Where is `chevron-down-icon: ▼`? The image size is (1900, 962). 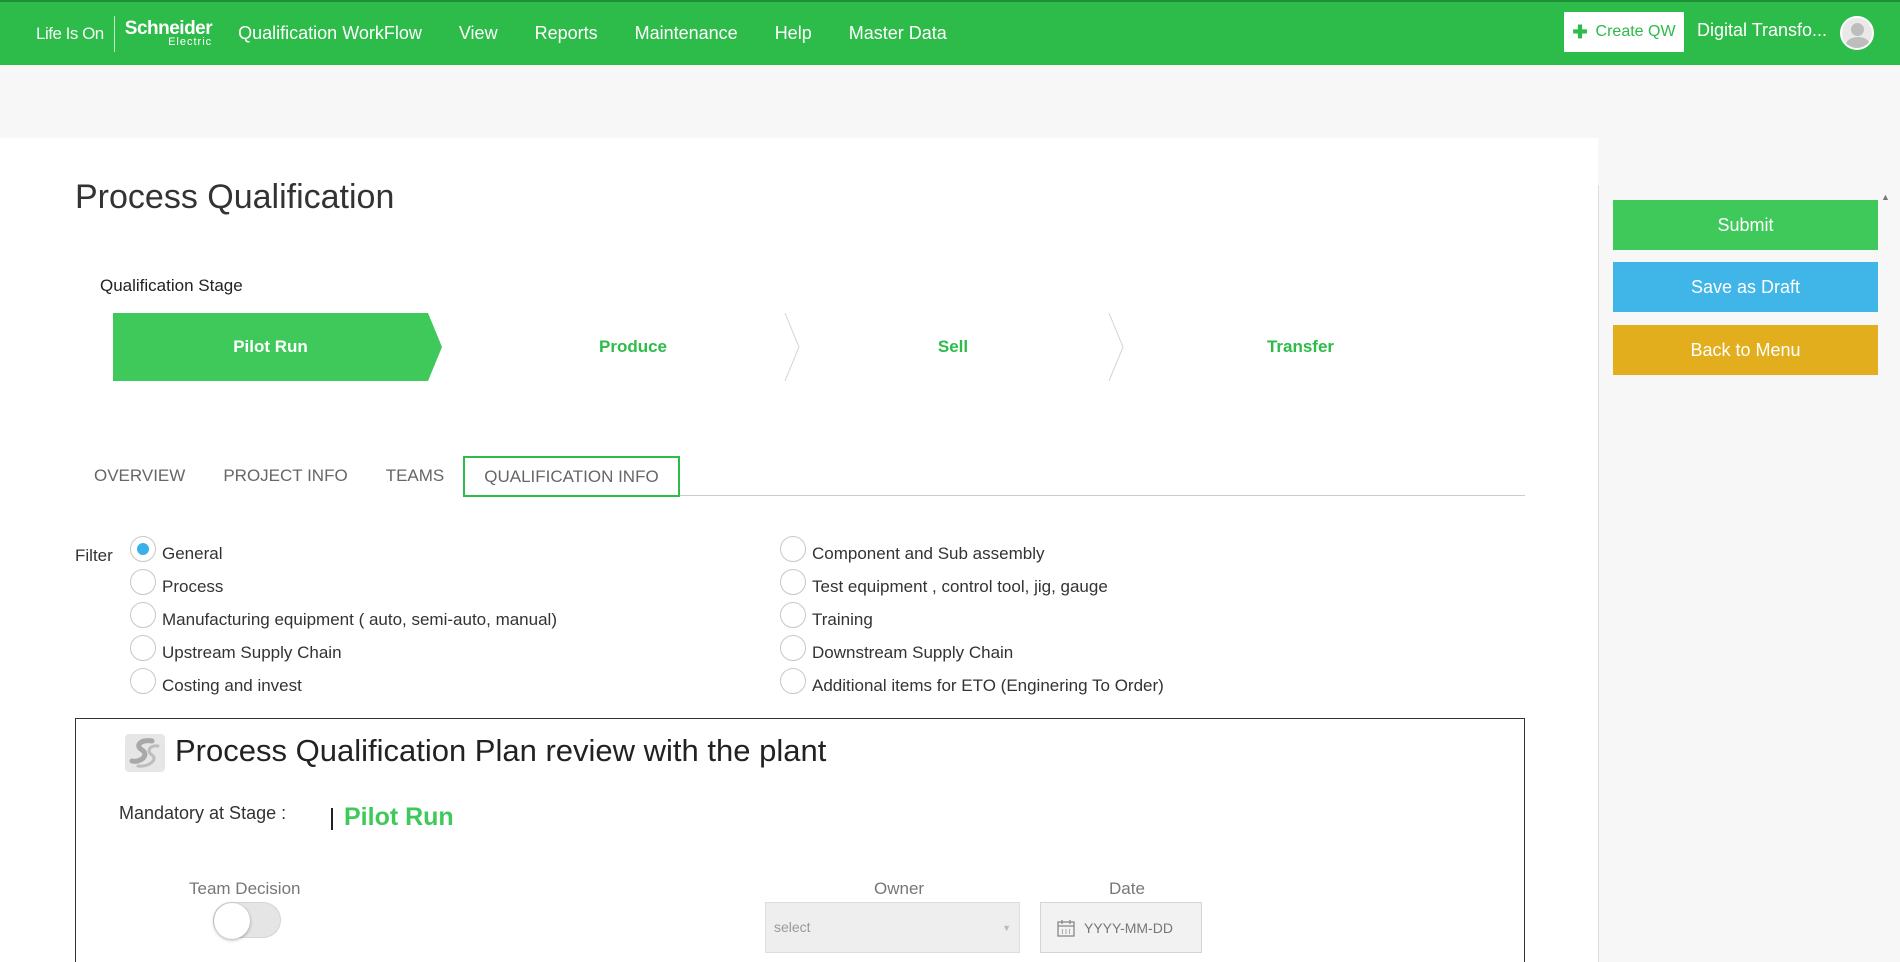 chevron-down-icon: ▼ is located at coordinates (1006, 928).